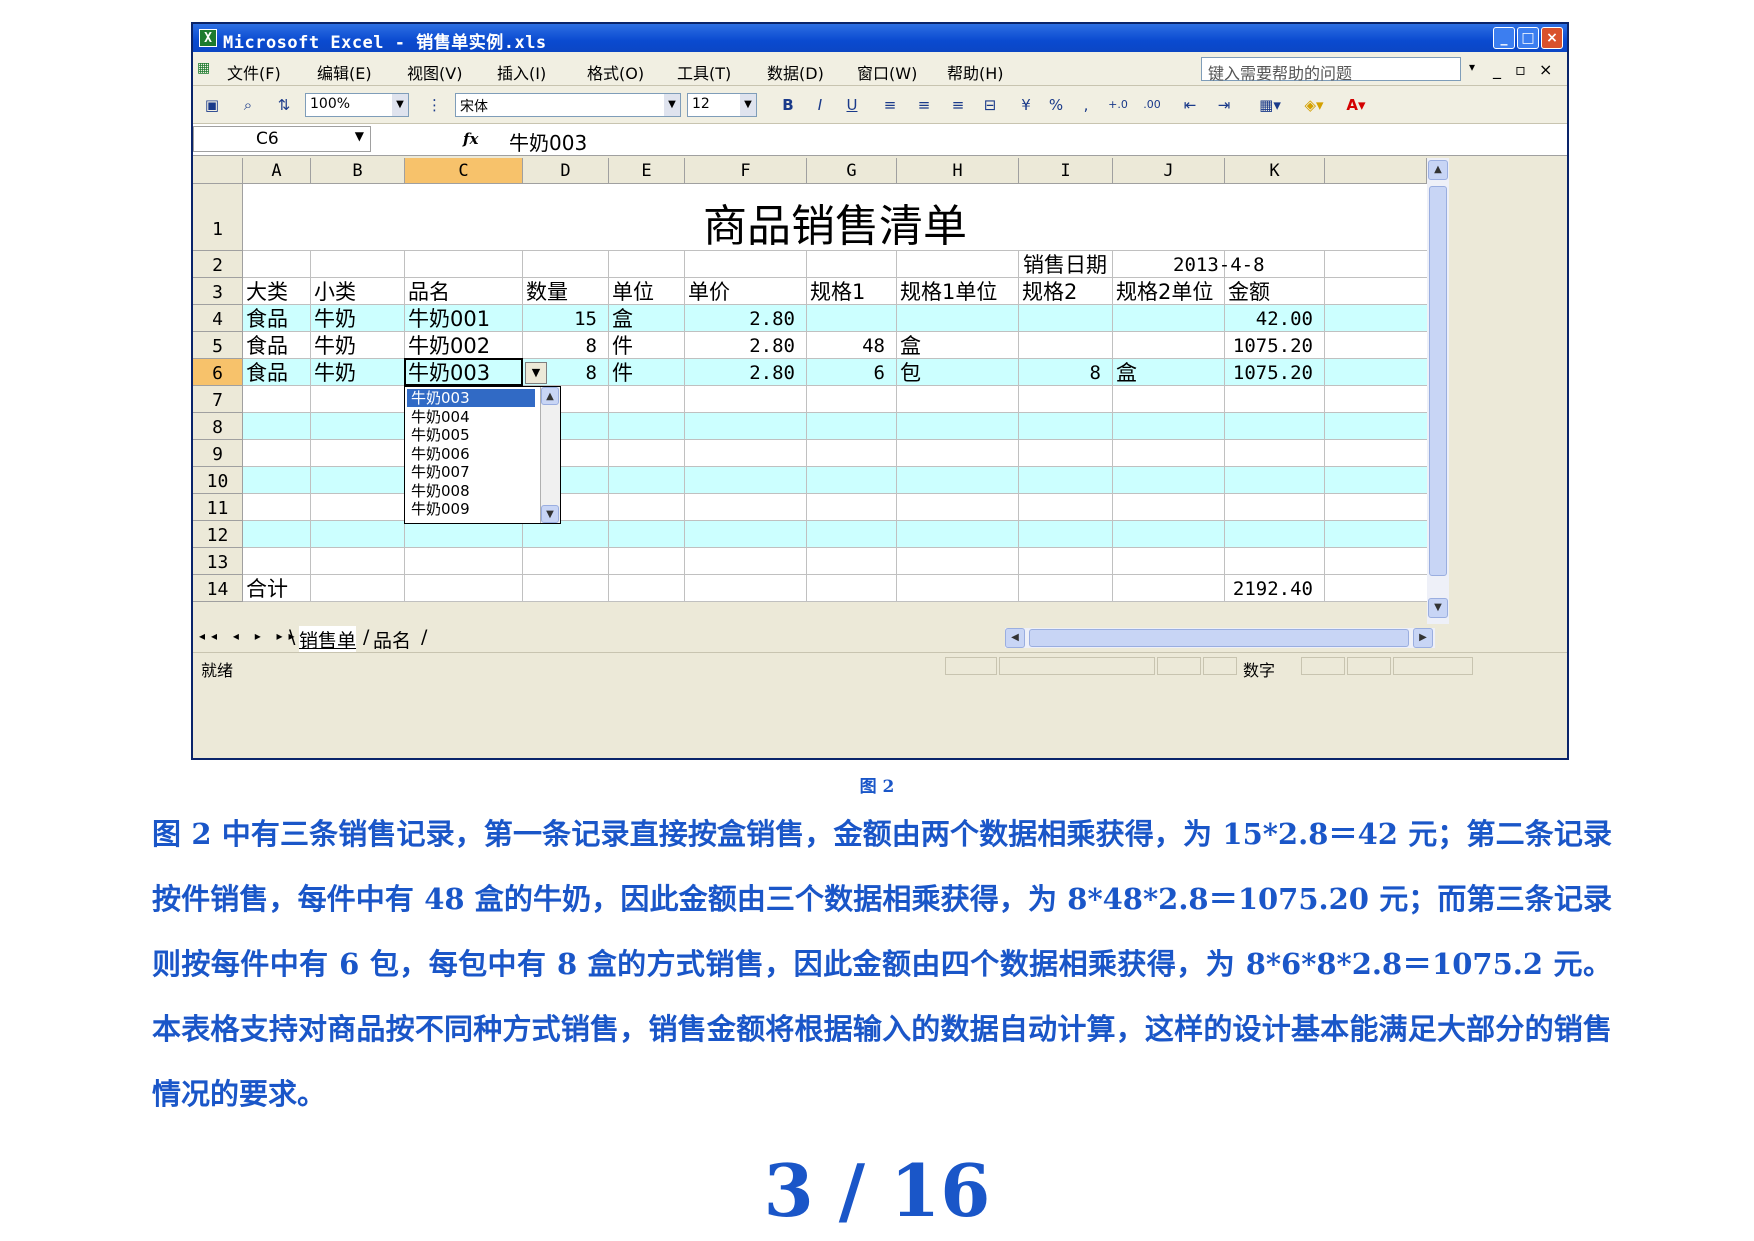  What do you see at coordinates (471, 417) in the screenshot?
I see `dropdown-option: 牛奶004` at bounding box center [471, 417].